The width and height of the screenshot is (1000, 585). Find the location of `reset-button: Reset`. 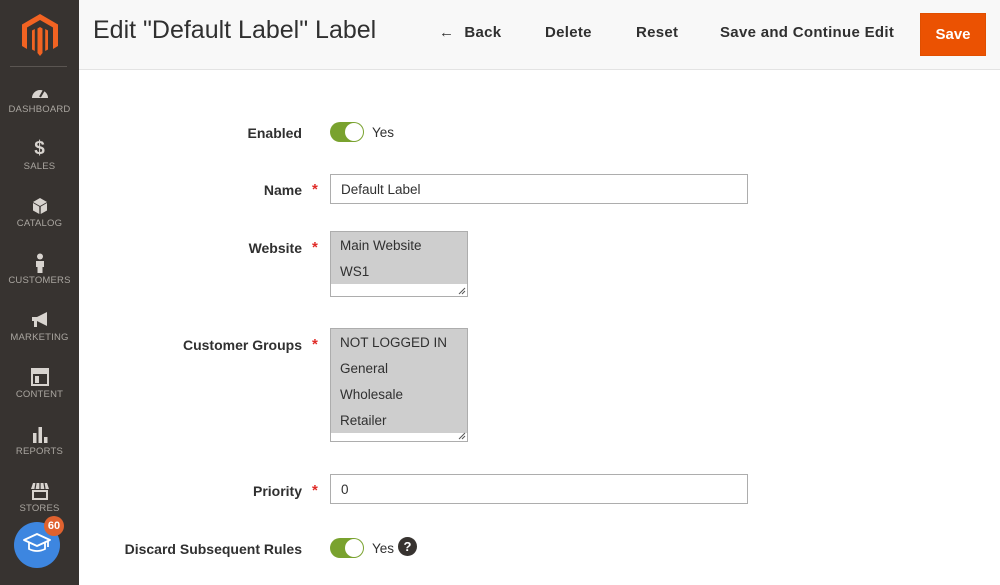

reset-button: Reset is located at coordinates (657, 32).